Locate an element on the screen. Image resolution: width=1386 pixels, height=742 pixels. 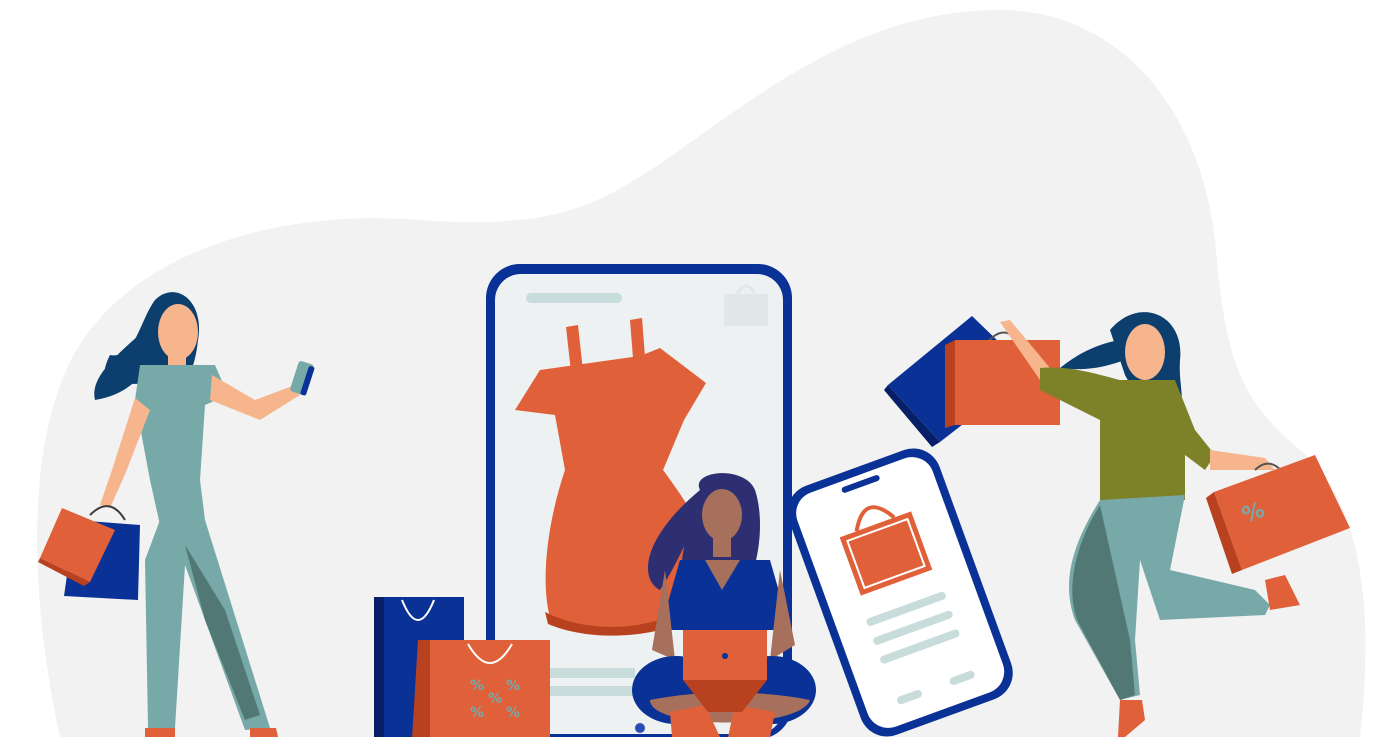
shopping-bag-orange: % % % % % is located at coordinates (481, 689).